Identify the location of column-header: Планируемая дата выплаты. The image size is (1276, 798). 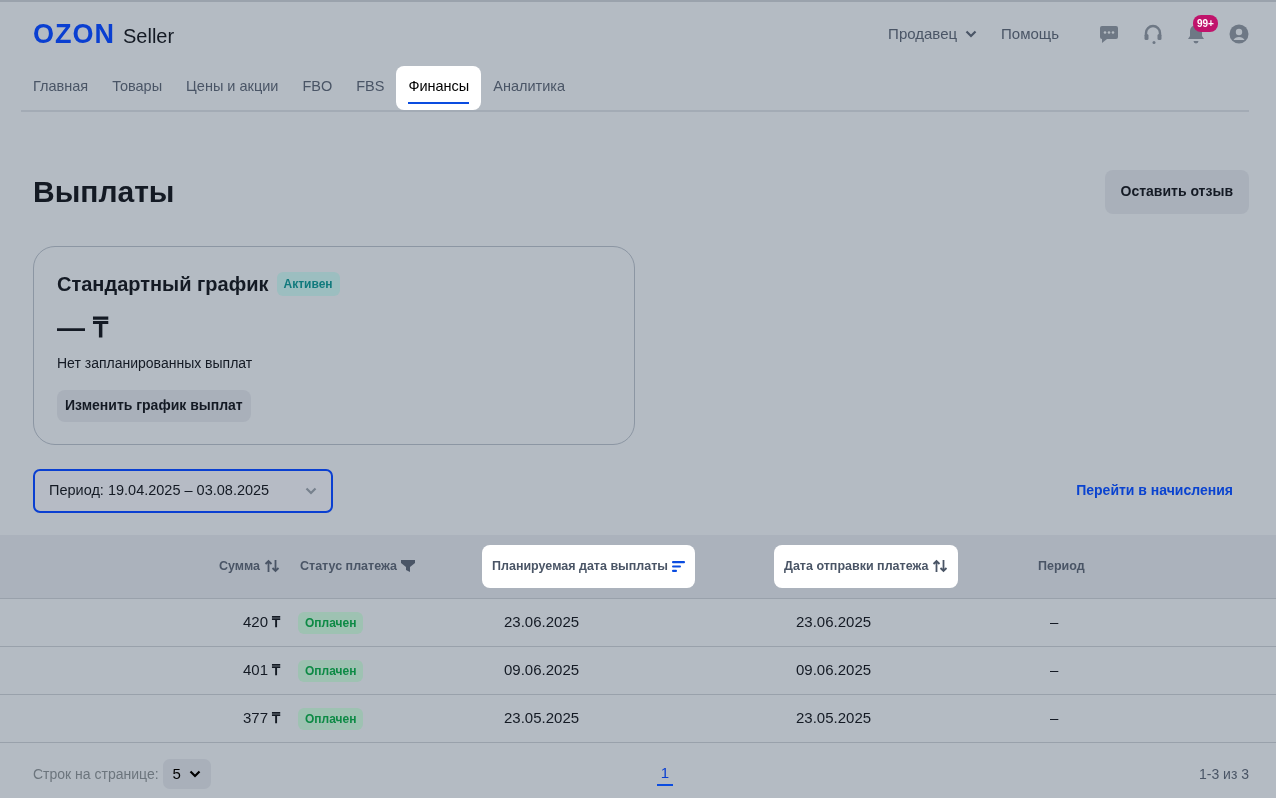
(588, 566).